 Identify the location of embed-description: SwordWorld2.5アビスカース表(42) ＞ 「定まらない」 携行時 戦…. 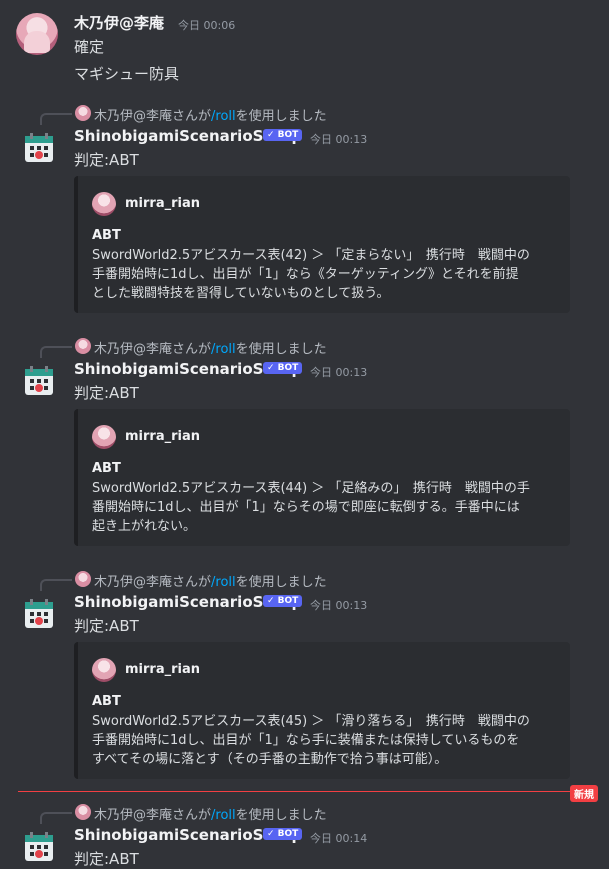
(325, 274).